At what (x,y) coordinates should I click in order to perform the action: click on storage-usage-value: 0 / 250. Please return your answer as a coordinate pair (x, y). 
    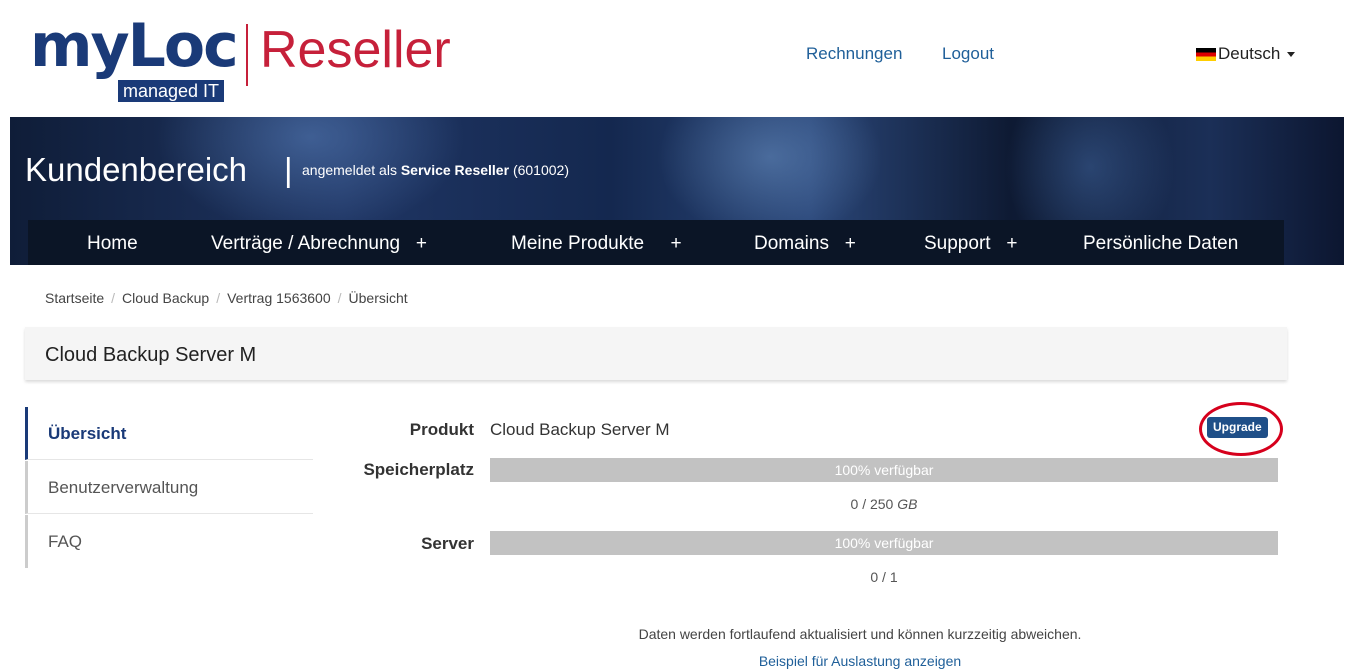
    Looking at the image, I should click on (872, 504).